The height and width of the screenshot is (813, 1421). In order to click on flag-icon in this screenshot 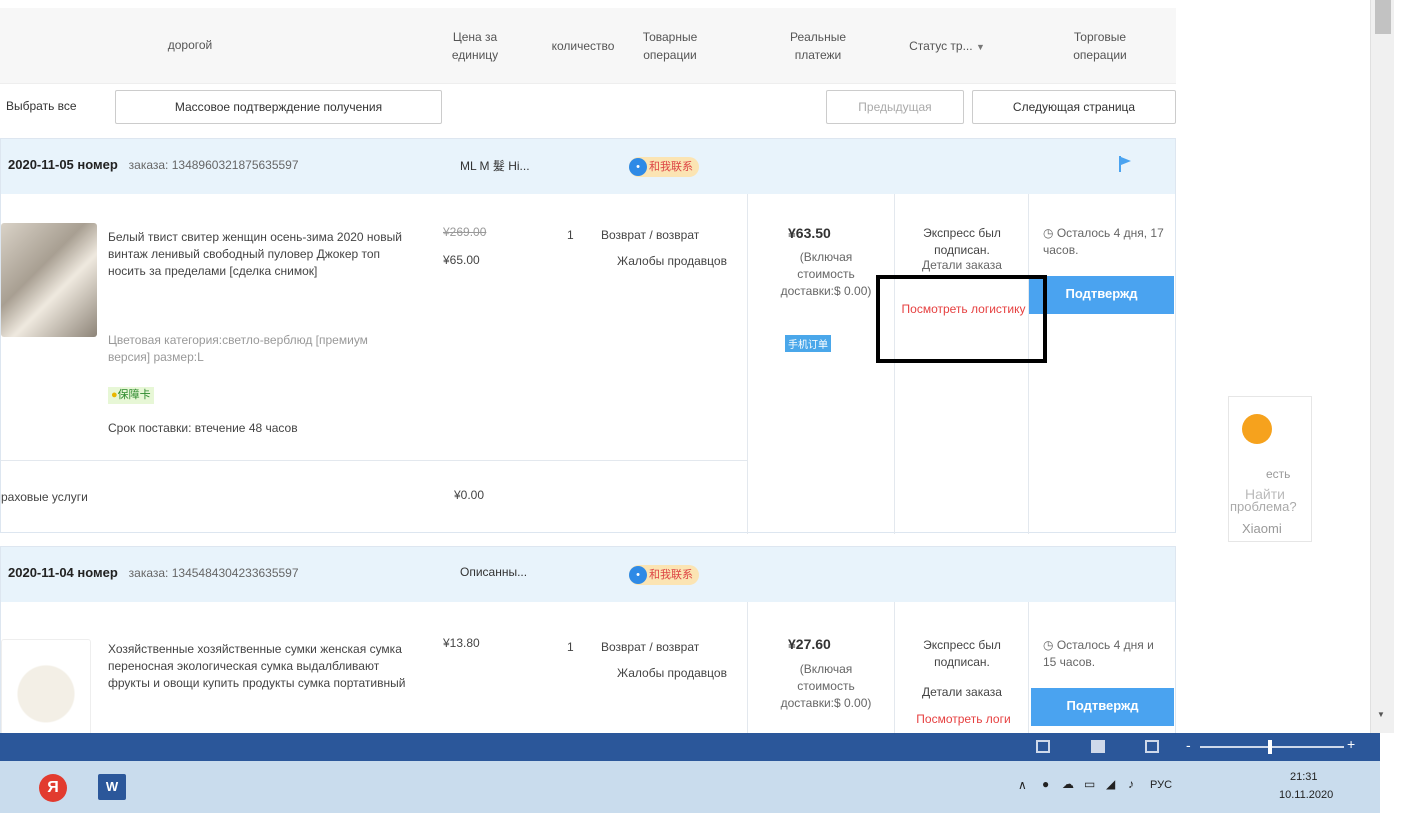, I will do `click(1125, 164)`.